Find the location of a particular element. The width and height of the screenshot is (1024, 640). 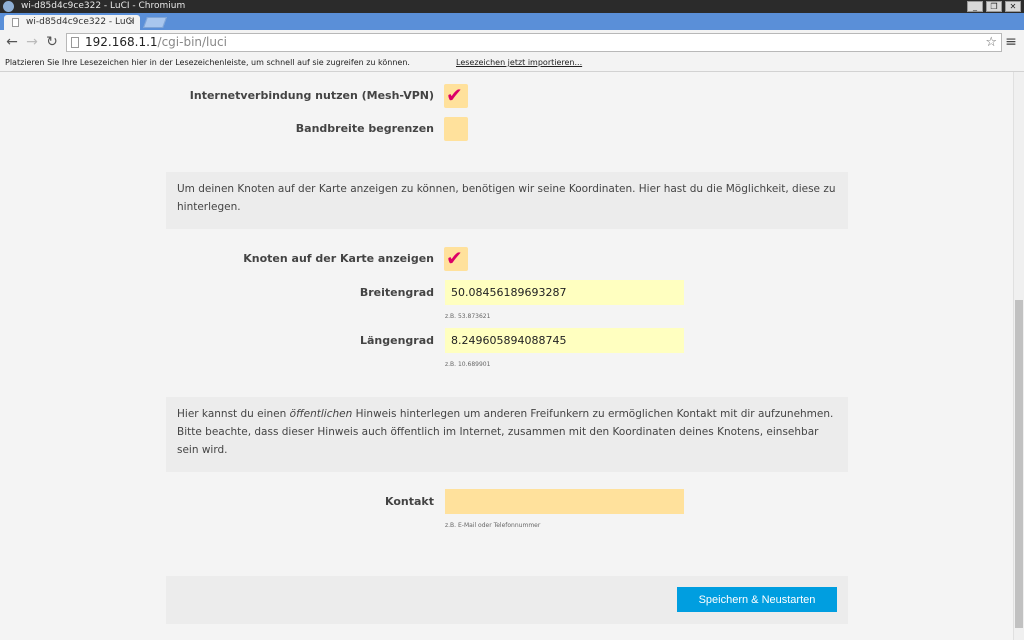

save-restart-button: Speichern & Neustarten is located at coordinates (757, 599).